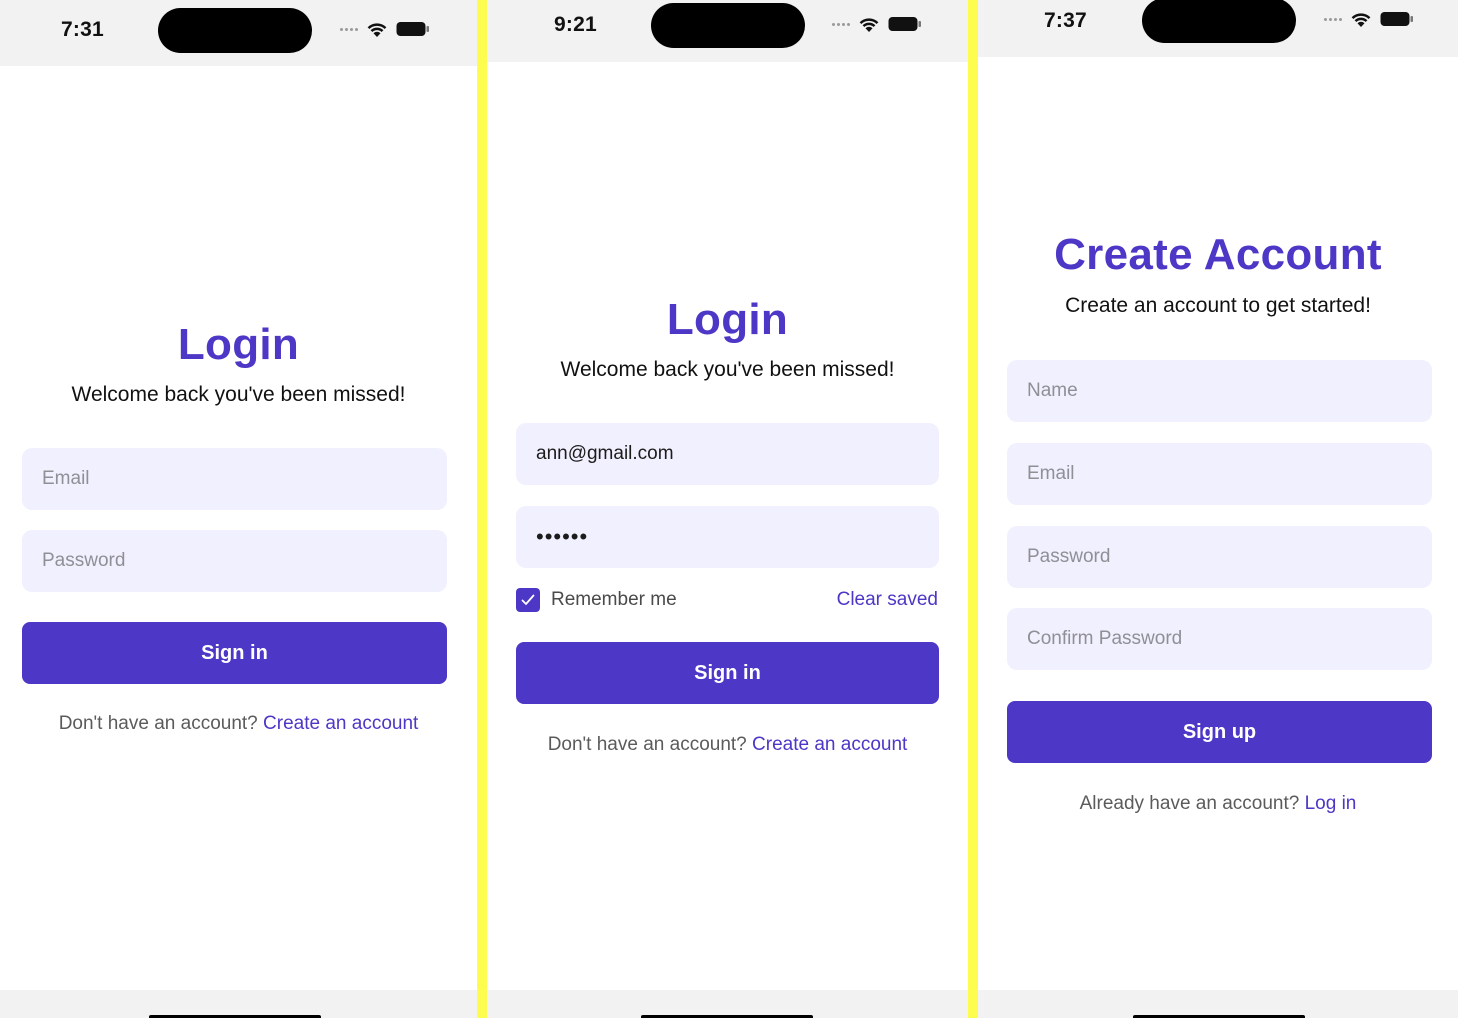  I want to click on status-bar: 9:21, so click(727, 31).